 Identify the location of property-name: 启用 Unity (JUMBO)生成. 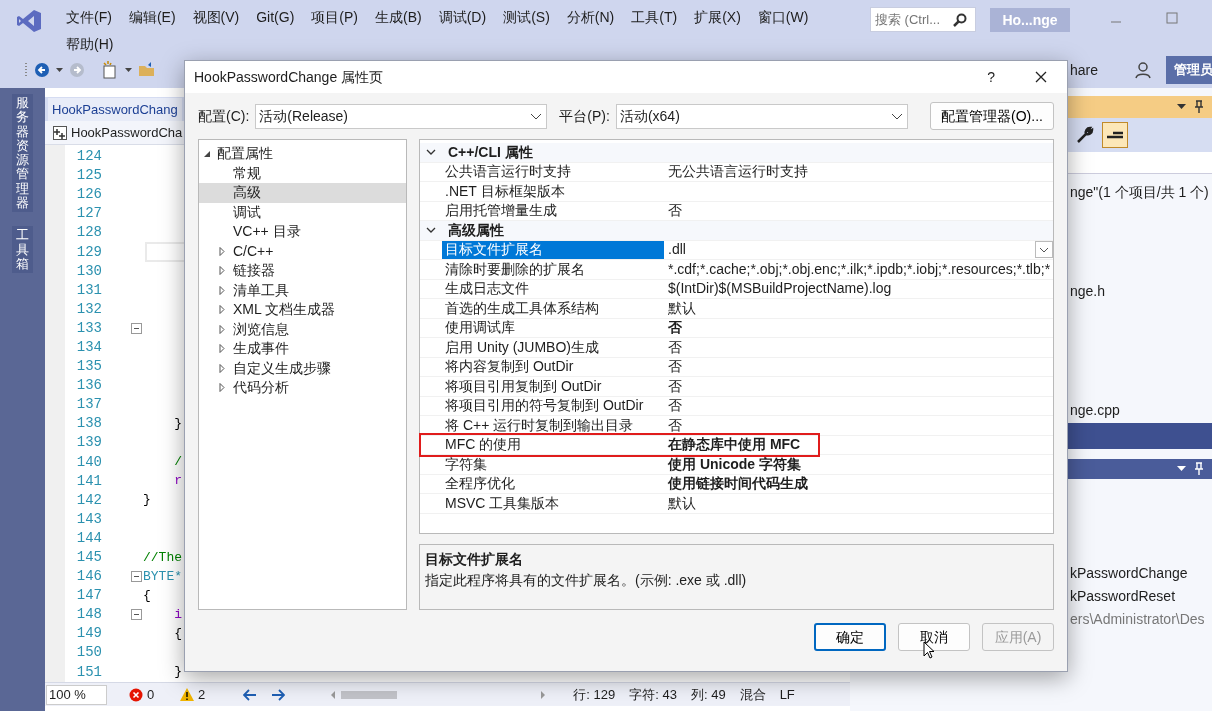
(553, 347).